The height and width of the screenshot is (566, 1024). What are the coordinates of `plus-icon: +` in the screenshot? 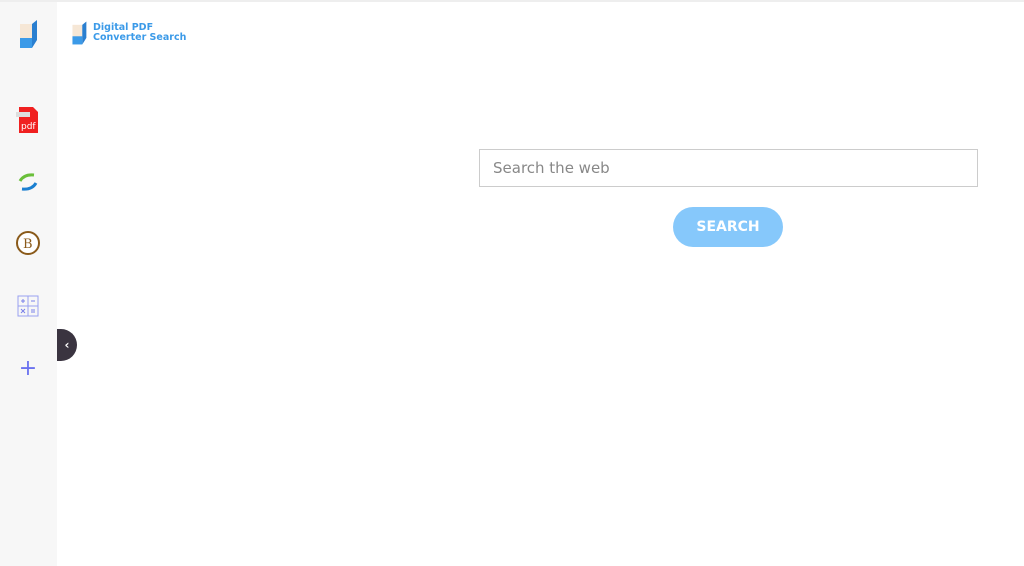 It's located at (28, 368).